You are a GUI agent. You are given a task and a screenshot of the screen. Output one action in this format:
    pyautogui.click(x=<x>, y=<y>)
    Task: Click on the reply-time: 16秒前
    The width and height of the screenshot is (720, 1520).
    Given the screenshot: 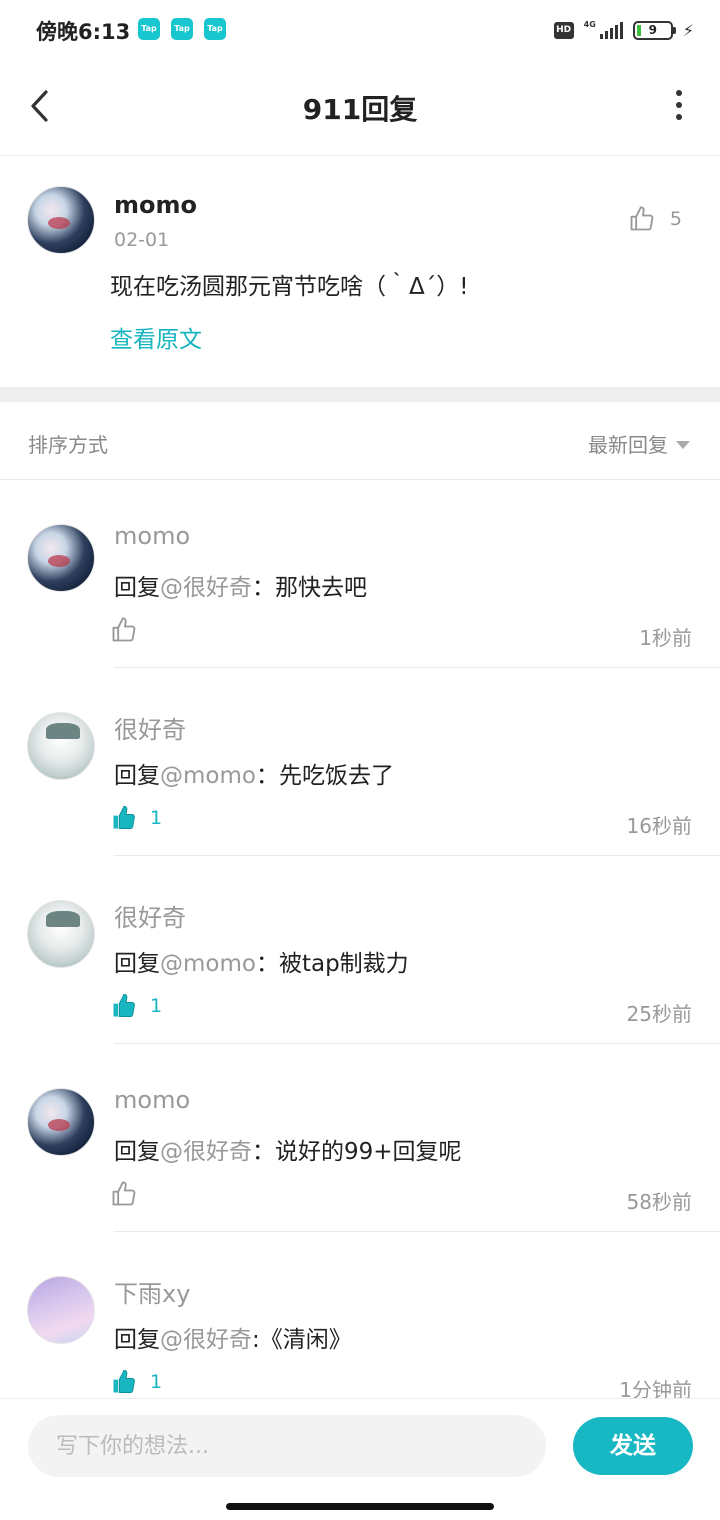 What is the action you would take?
    pyautogui.click(x=659, y=826)
    